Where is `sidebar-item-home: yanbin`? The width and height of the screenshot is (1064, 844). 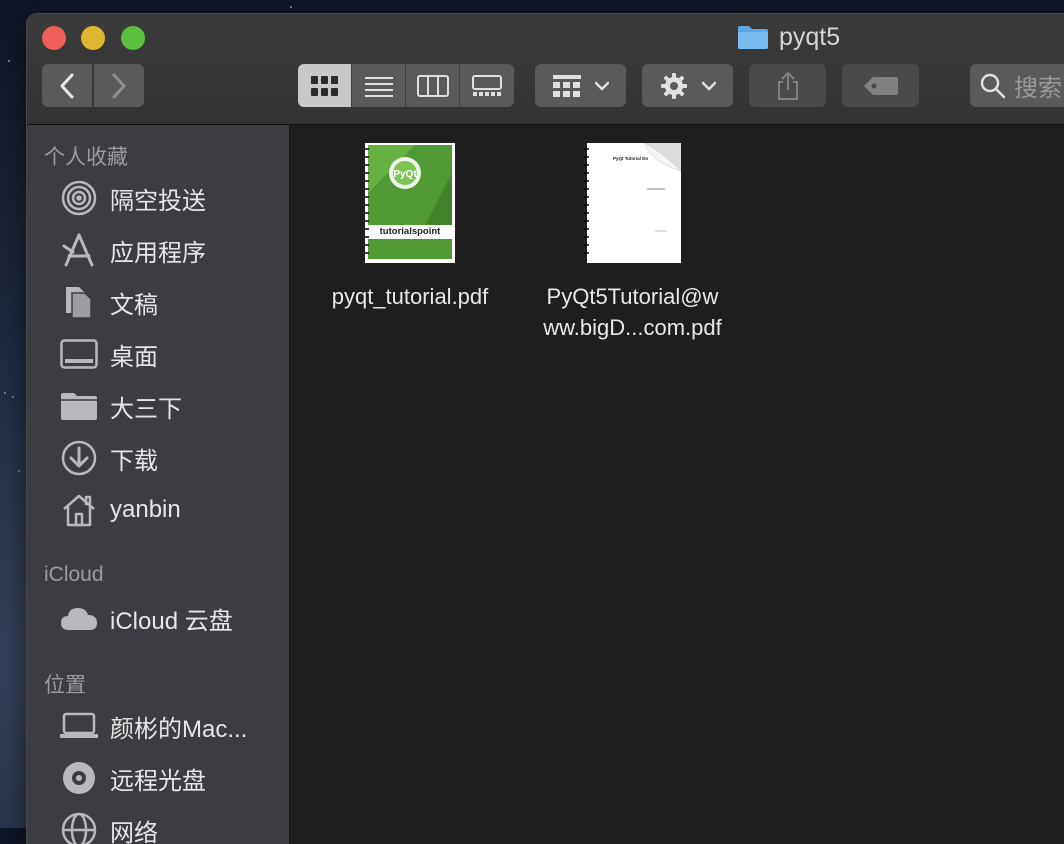 sidebar-item-home: yanbin is located at coordinates (120, 510).